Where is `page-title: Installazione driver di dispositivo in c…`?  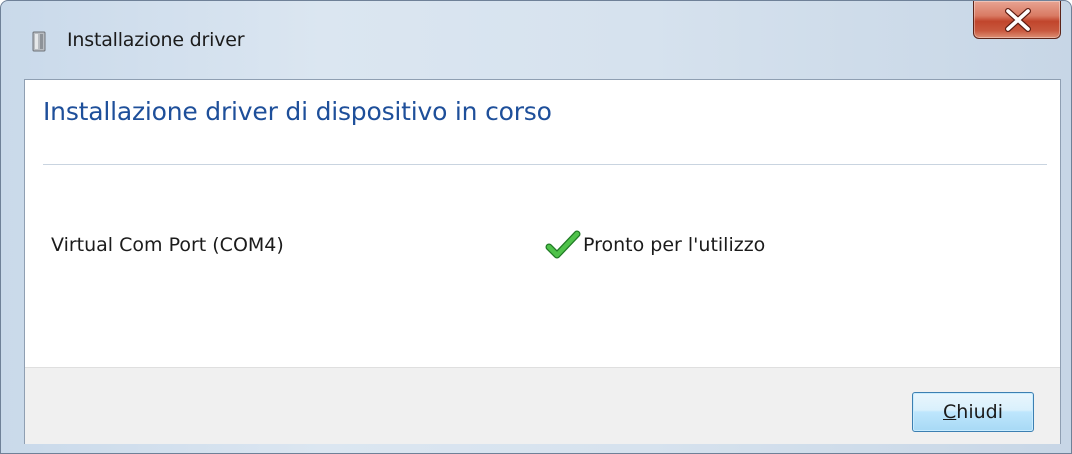
page-title: Installazione driver di dispositivo in c… is located at coordinates (297, 111).